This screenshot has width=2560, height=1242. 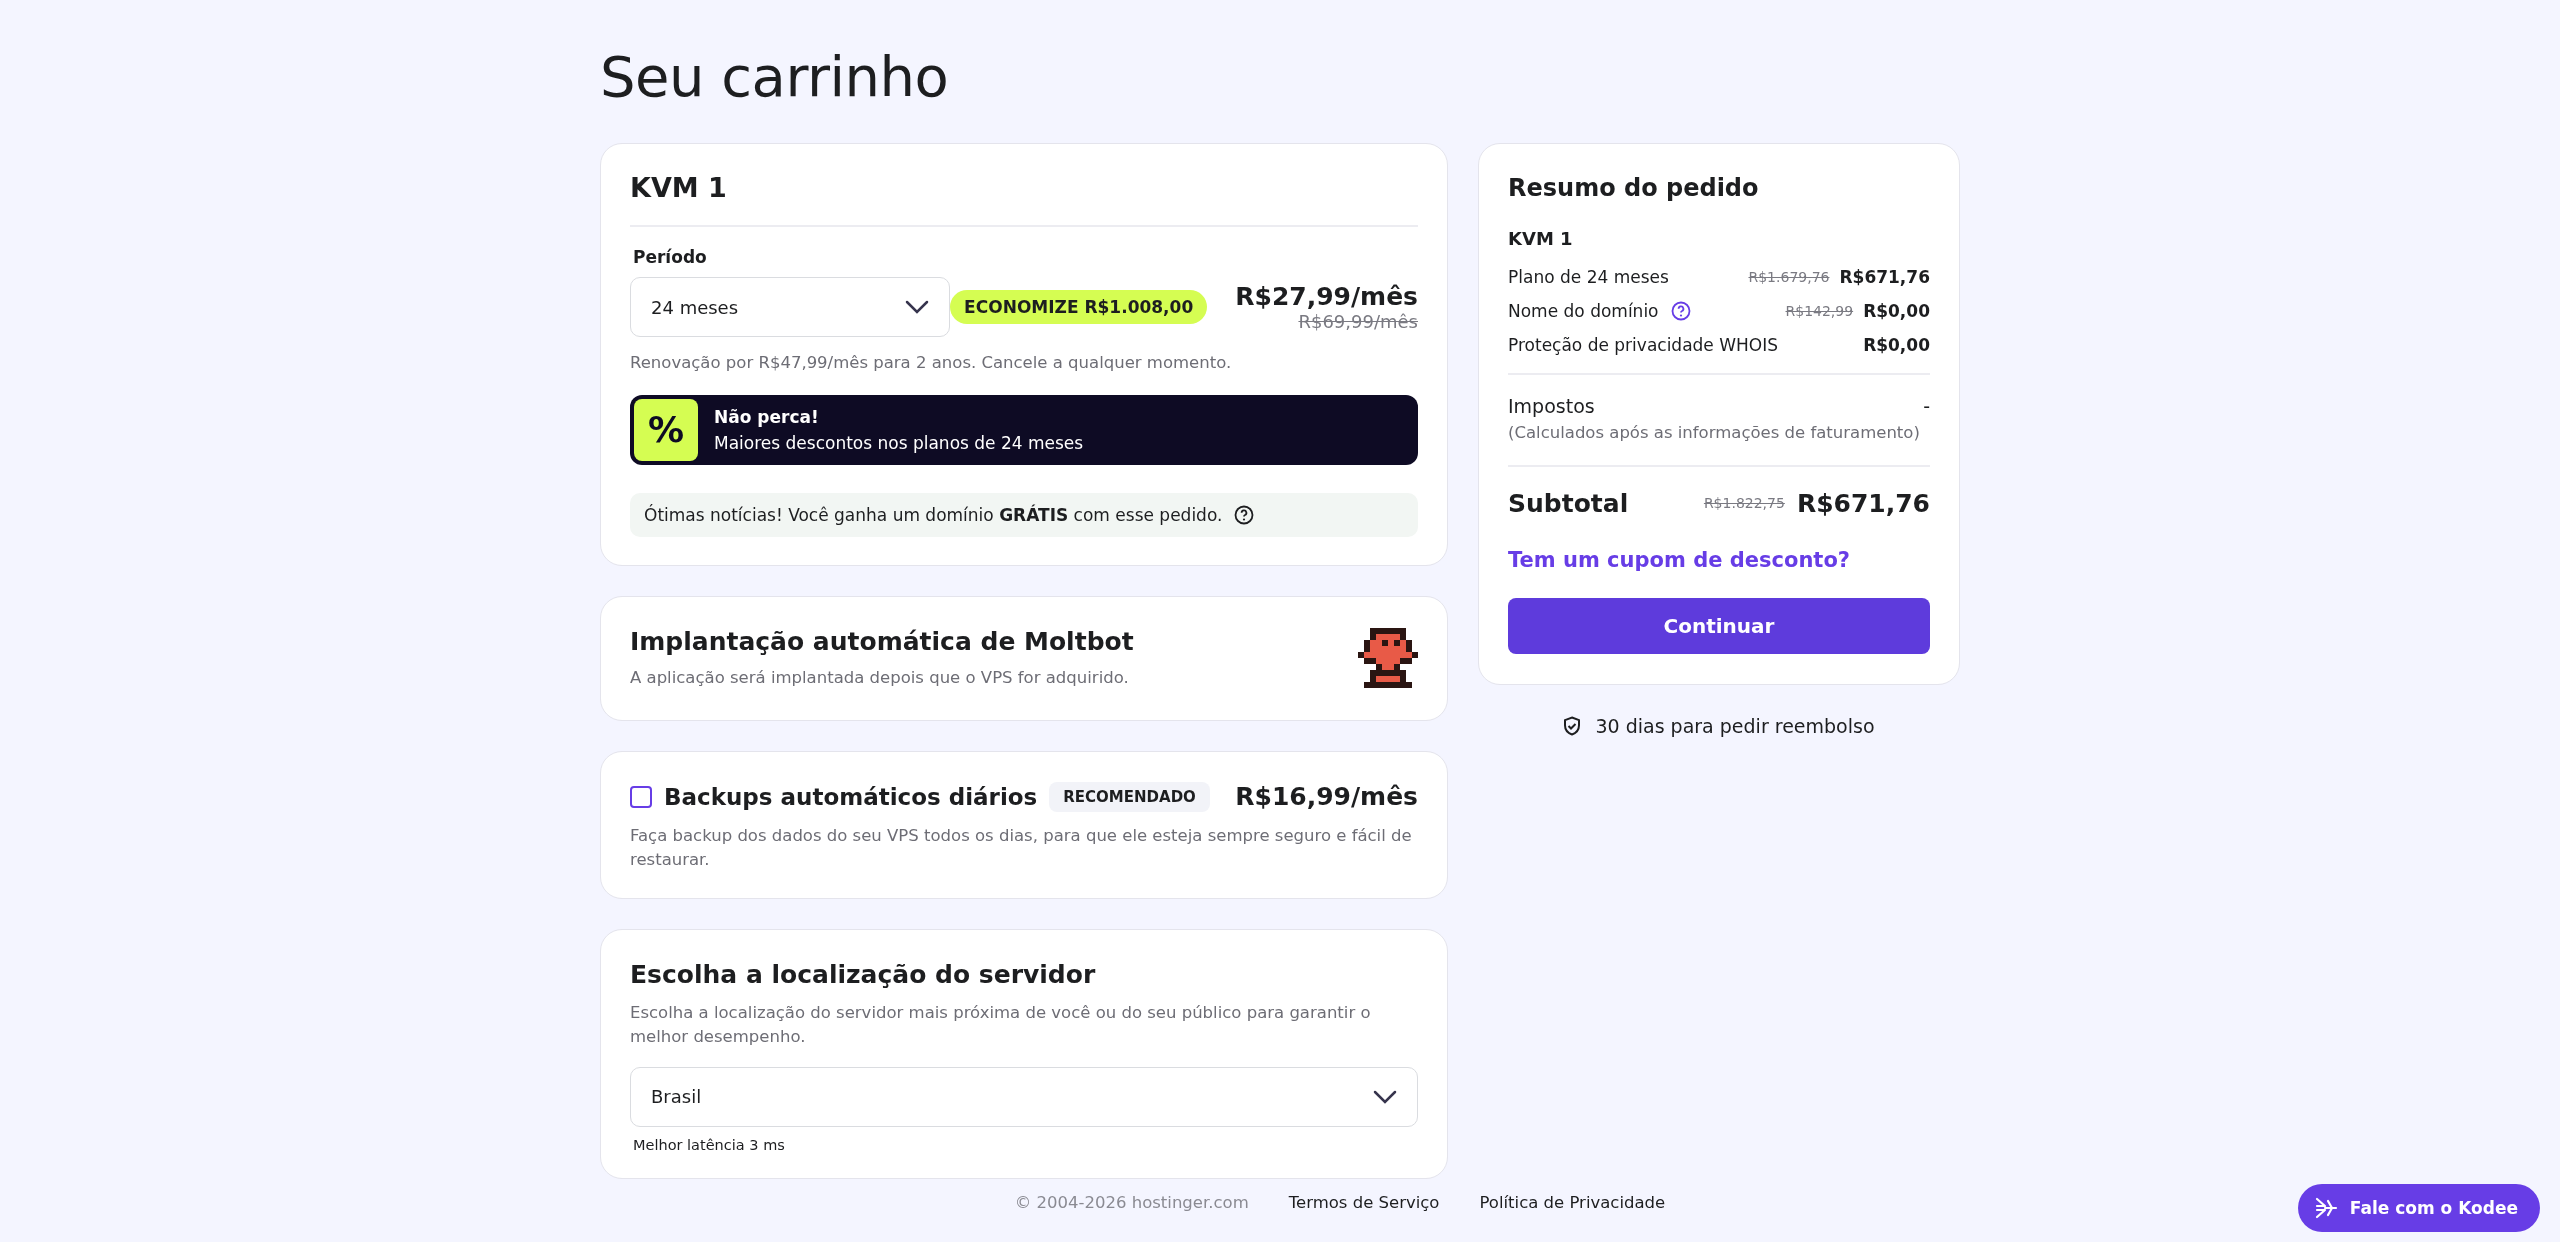 What do you see at coordinates (899, 443) in the screenshot?
I see `promo-text: Maiores descontos nos planos de 24 meses` at bounding box center [899, 443].